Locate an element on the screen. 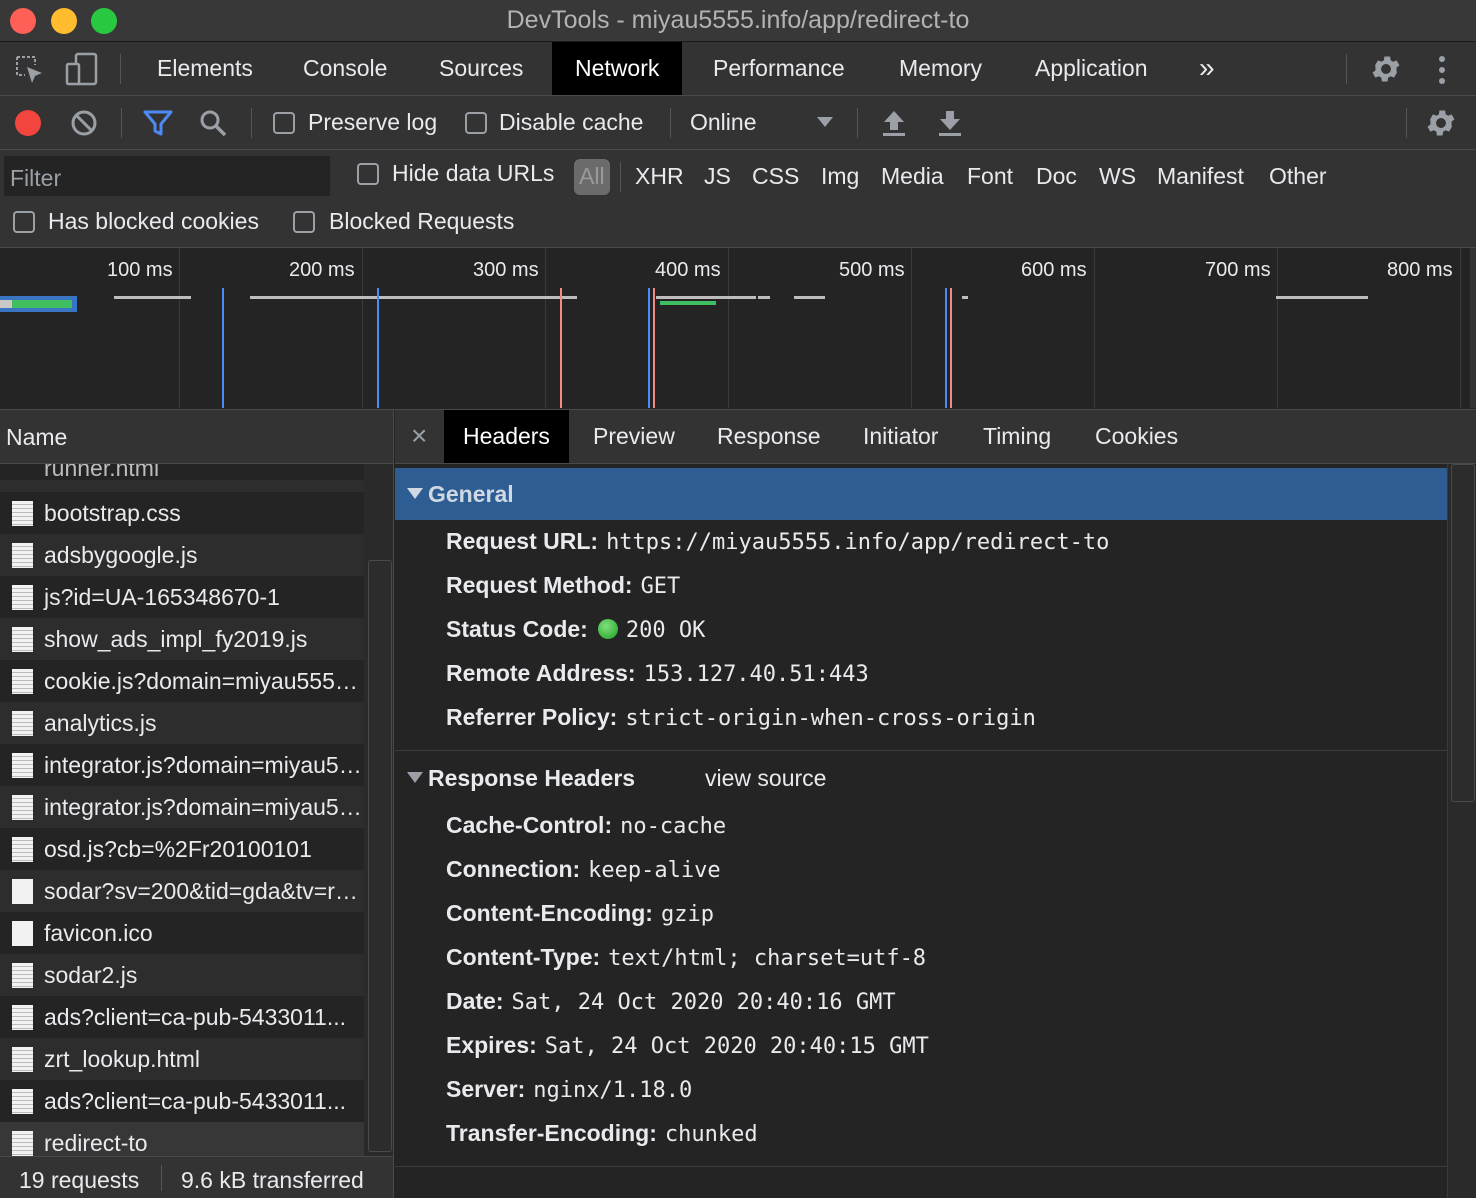 The image size is (1476, 1198). list-item: analytics.js is located at coordinates (182, 723).